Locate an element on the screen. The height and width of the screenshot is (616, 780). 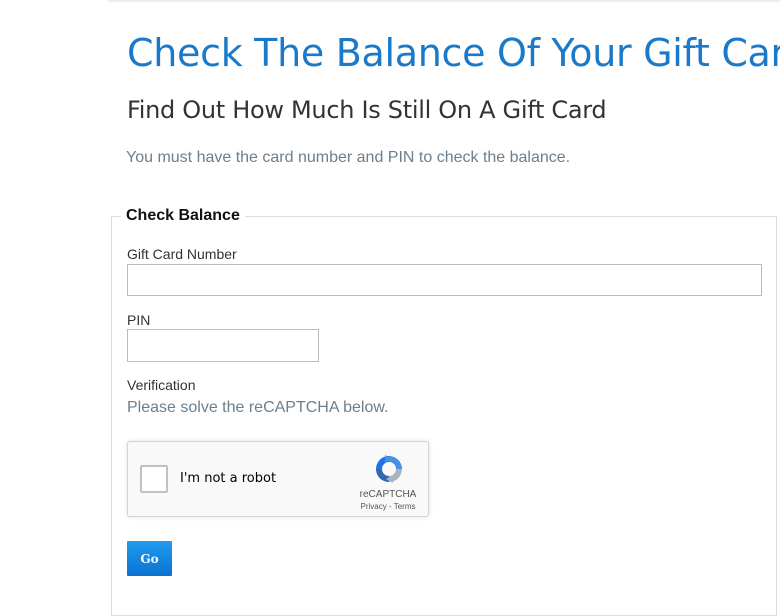
gift-card-number-label: Gift Card Number is located at coordinates (182, 254).